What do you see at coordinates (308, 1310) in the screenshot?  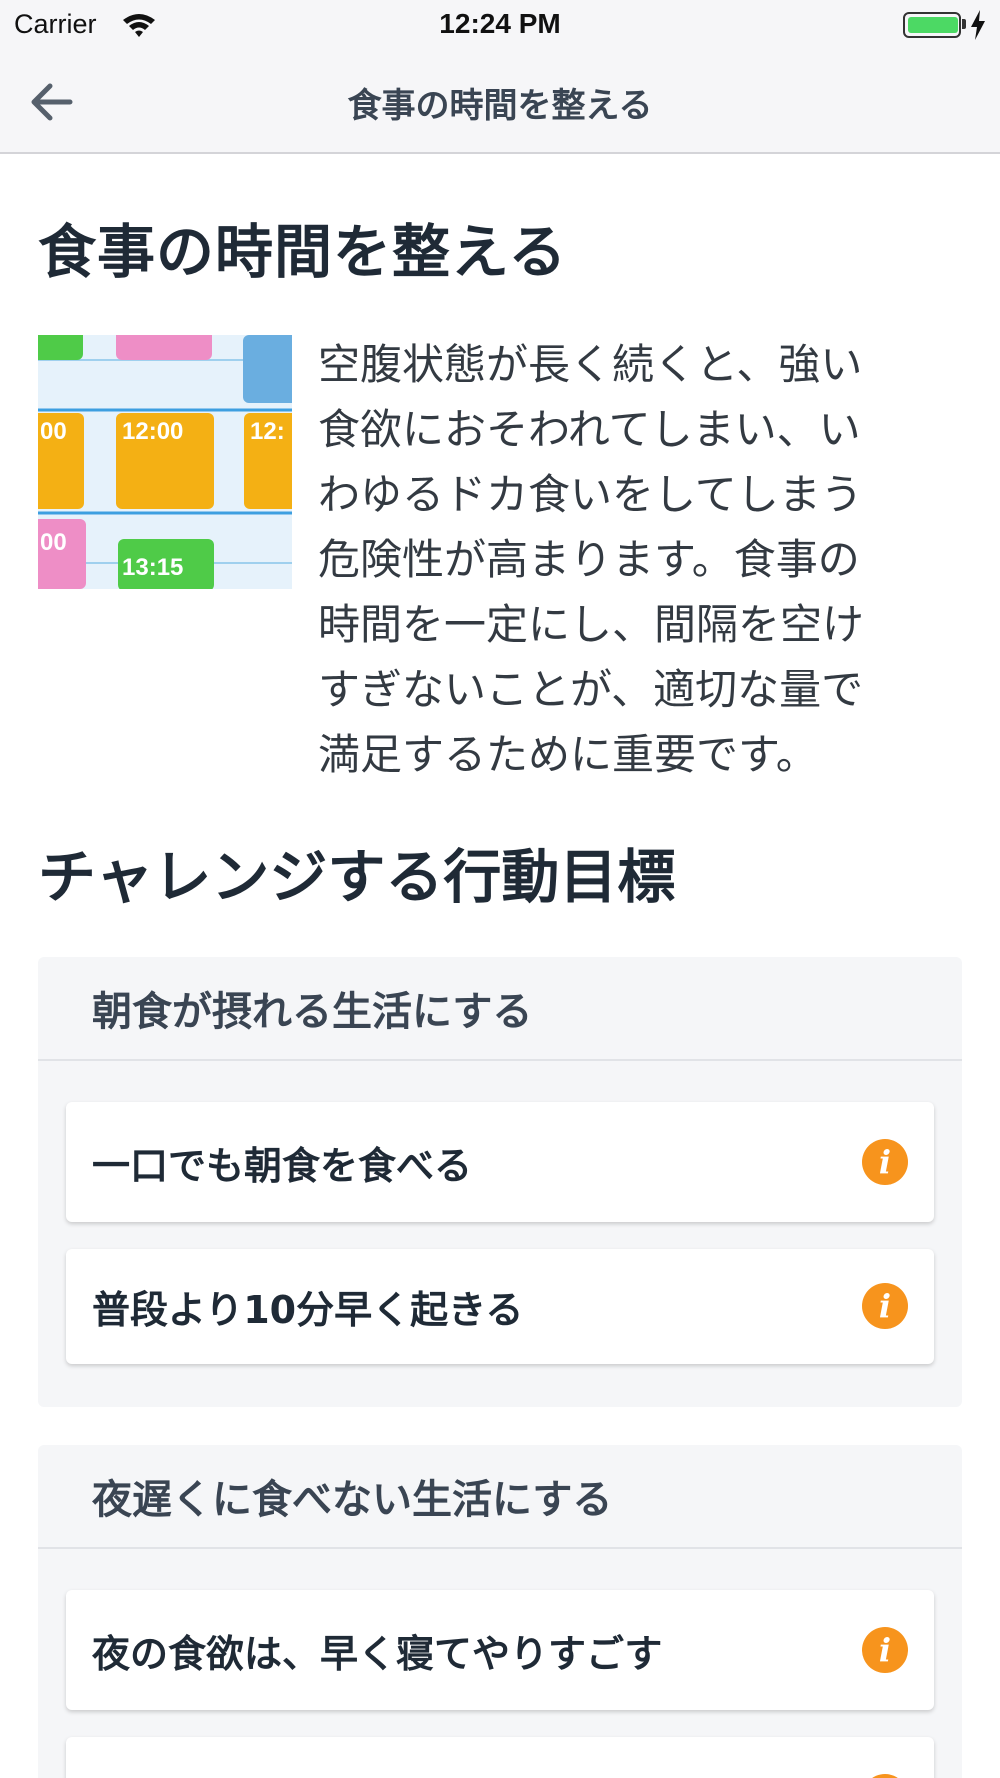 I see `goal-label: 普段より10分早く起きる` at bounding box center [308, 1310].